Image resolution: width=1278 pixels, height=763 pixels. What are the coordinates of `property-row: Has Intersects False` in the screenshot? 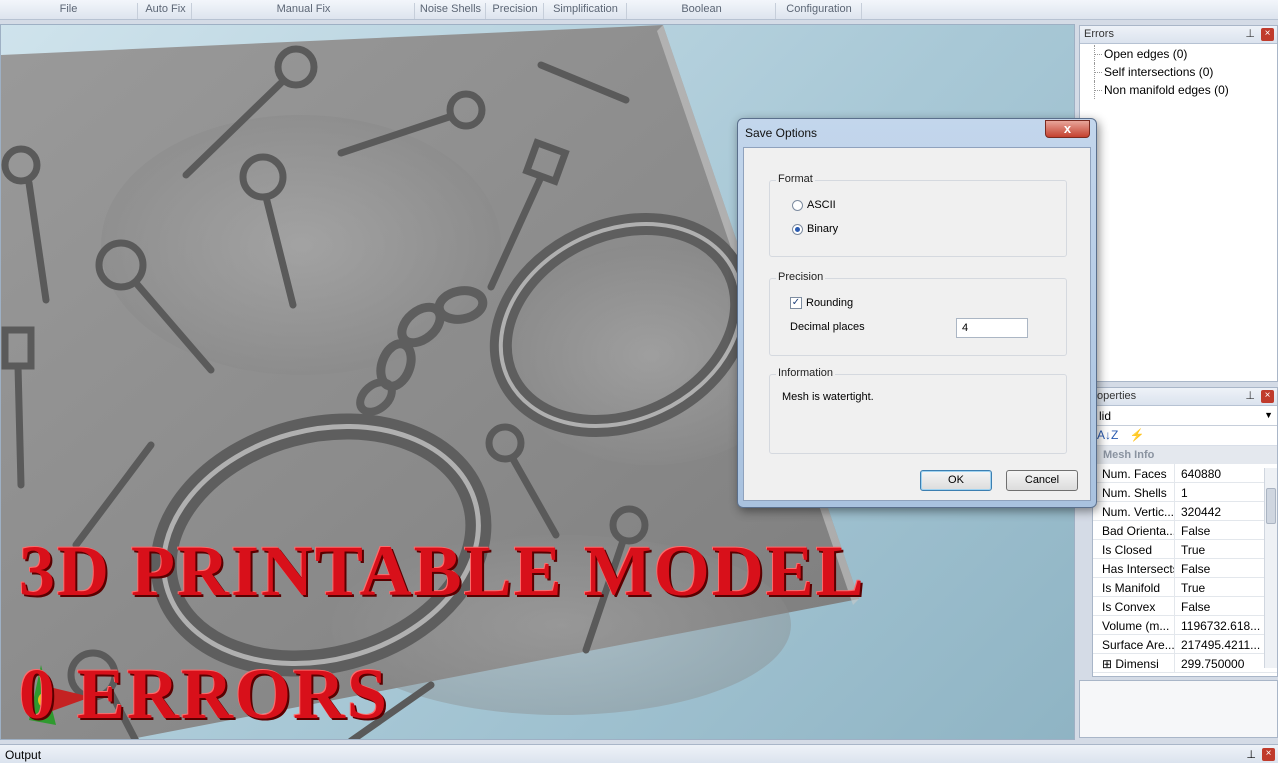 It's located at (1185, 568).